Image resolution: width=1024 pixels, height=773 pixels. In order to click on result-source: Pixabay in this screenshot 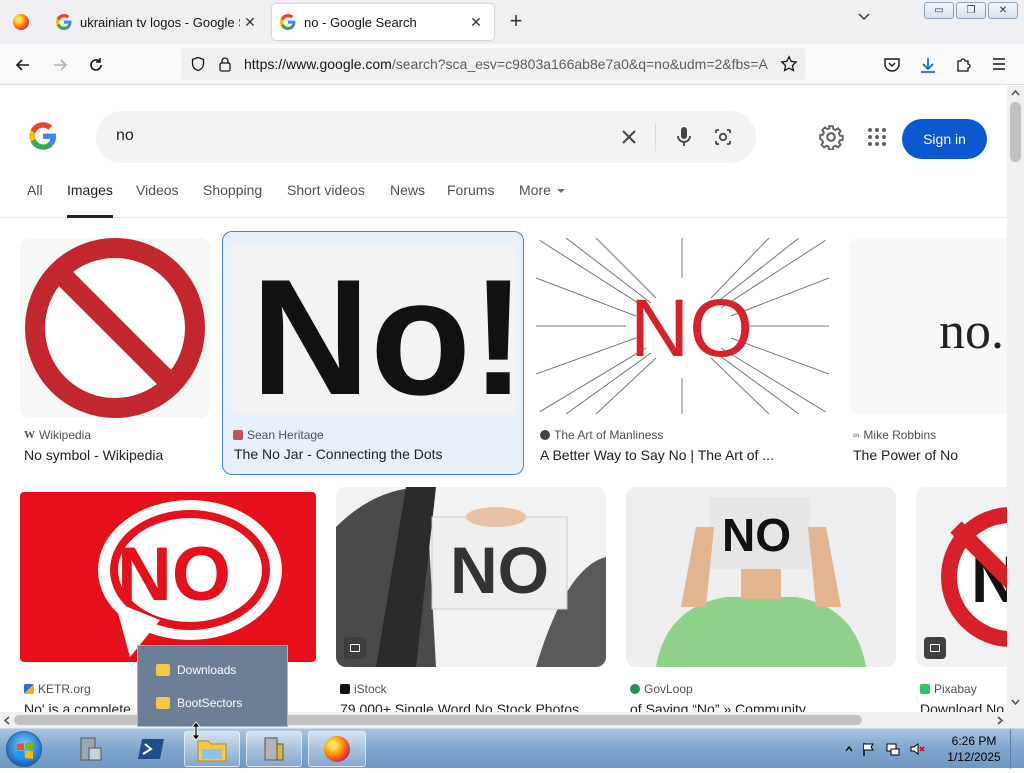, I will do `click(948, 689)`.